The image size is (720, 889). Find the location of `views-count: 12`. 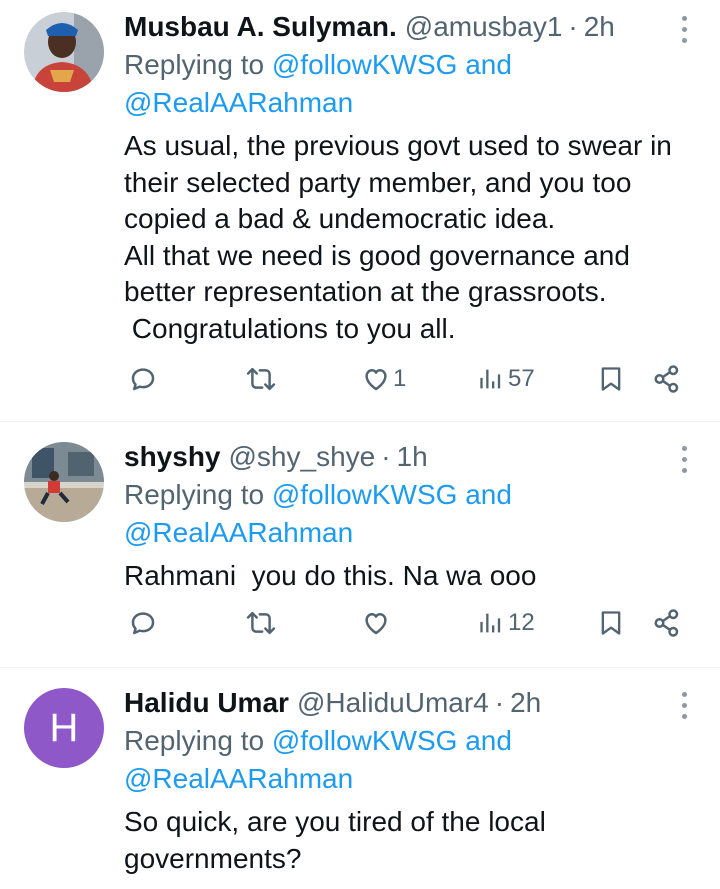

views-count: 12 is located at coordinates (521, 622).